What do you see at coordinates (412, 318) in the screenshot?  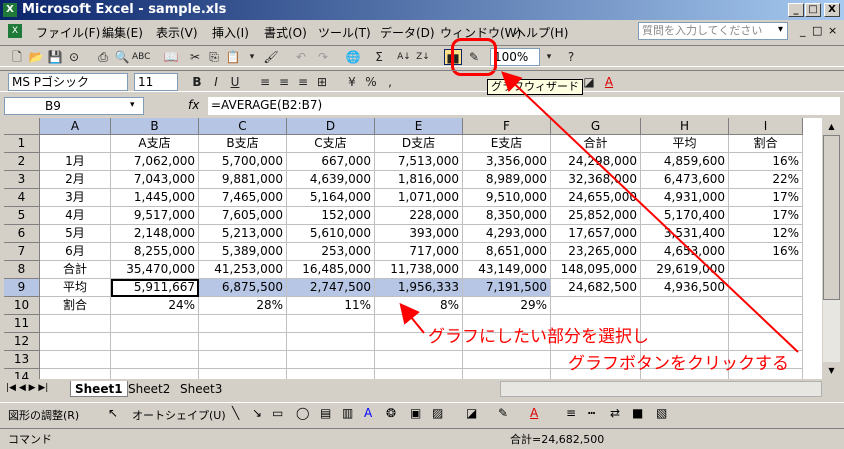 I see `selection-arrow` at bounding box center [412, 318].